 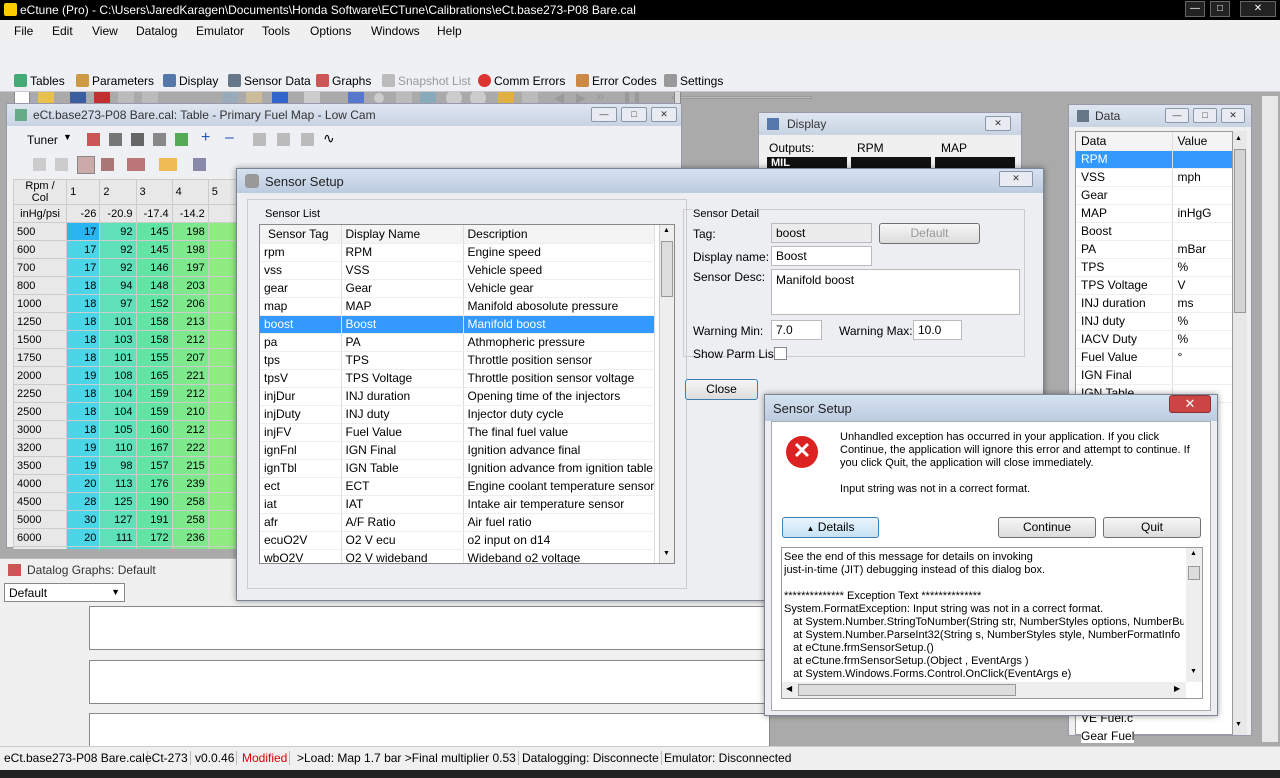 What do you see at coordinates (190, 483) in the screenshot?
I see `fuel-cell: 239` at bounding box center [190, 483].